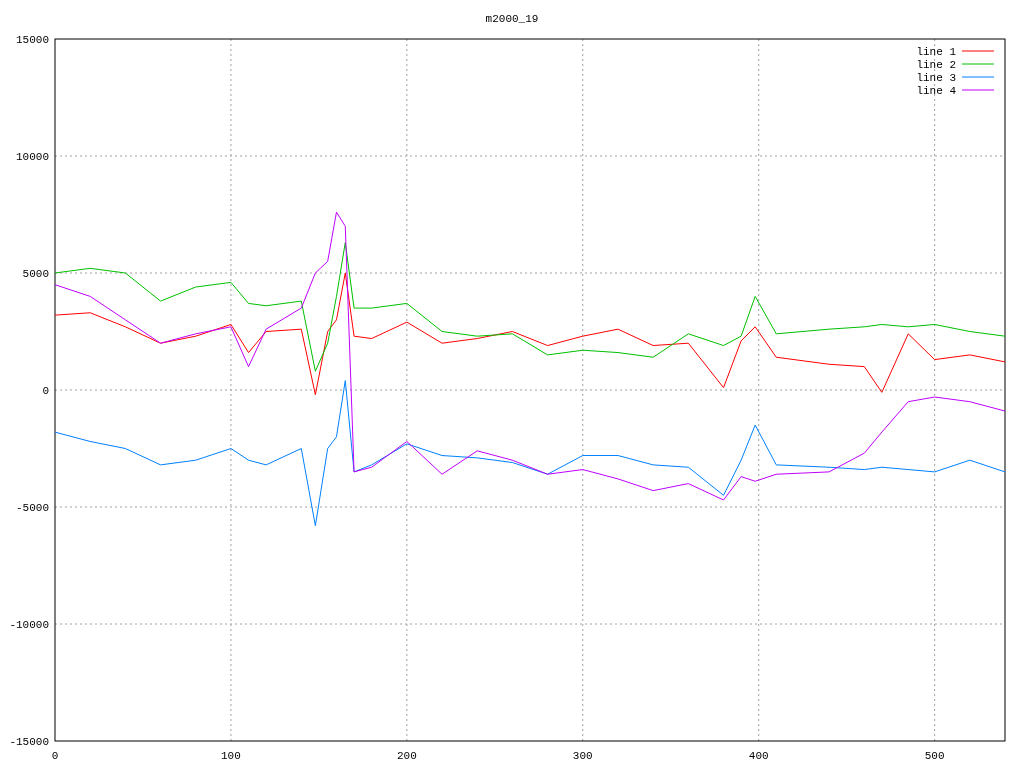 The width and height of the screenshot is (1024, 768). What do you see at coordinates (45, 391) in the screenshot?
I see `y-tick-label: 0` at bounding box center [45, 391].